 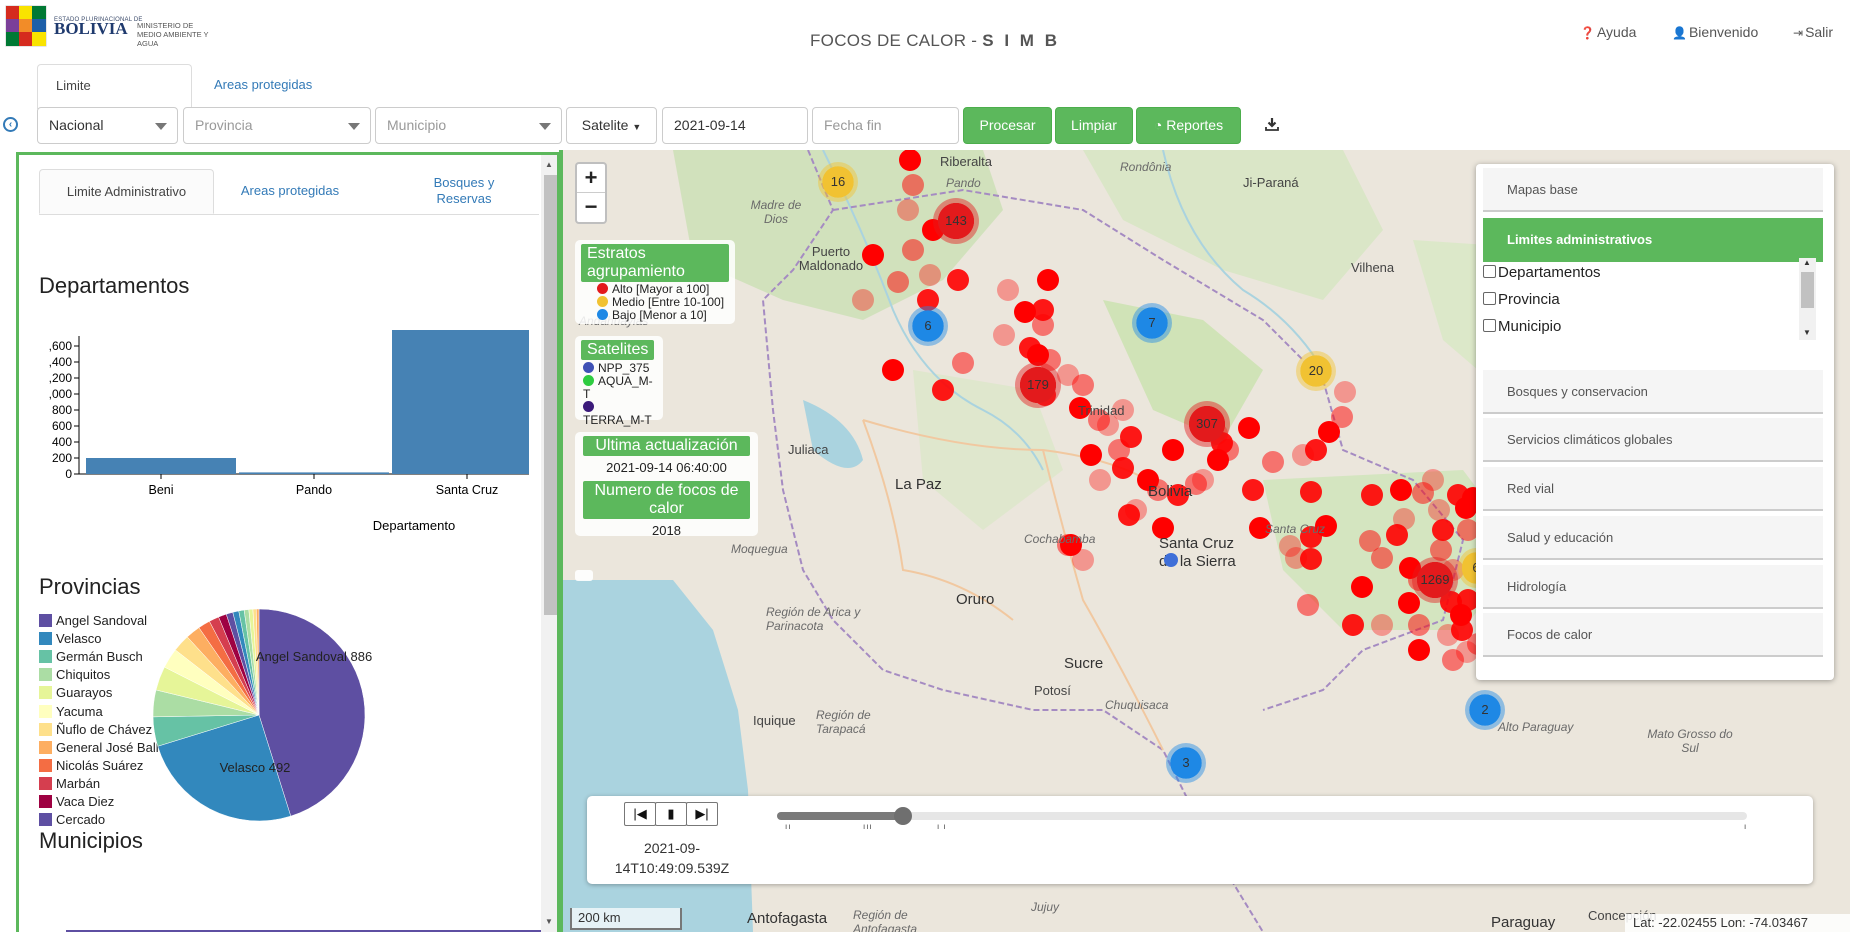 What do you see at coordinates (1715, 32) in the screenshot?
I see `welcome-link: 👤 Bienvenido` at bounding box center [1715, 32].